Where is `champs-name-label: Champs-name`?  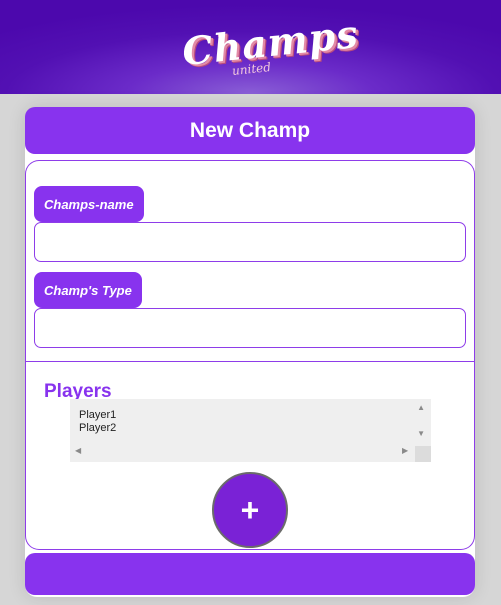
champs-name-label: Champs-name is located at coordinates (89, 204).